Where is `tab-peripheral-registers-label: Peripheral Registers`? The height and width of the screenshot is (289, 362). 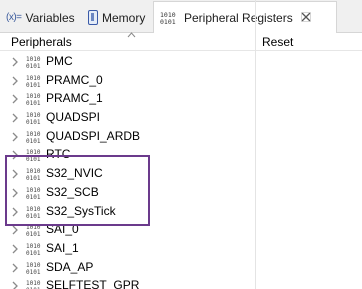 tab-peripheral-registers-label: Peripheral Registers is located at coordinates (238, 17).